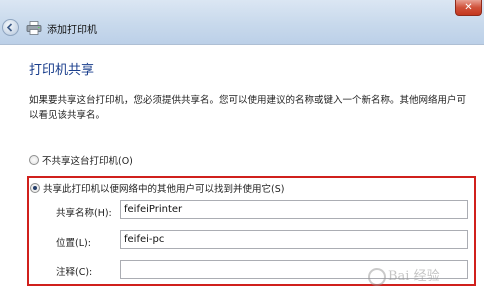  I want to click on close-button: ✕, so click(468, 8).